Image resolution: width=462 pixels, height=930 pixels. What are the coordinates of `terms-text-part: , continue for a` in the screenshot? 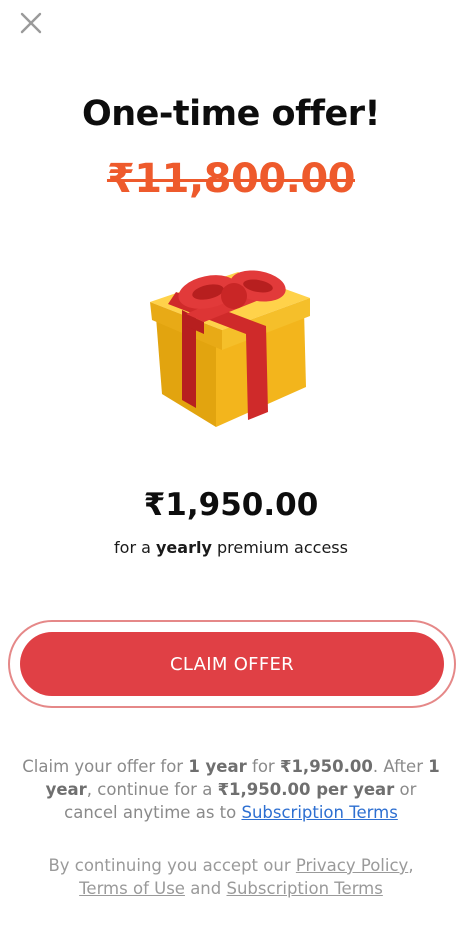 It's located at (152, 789).